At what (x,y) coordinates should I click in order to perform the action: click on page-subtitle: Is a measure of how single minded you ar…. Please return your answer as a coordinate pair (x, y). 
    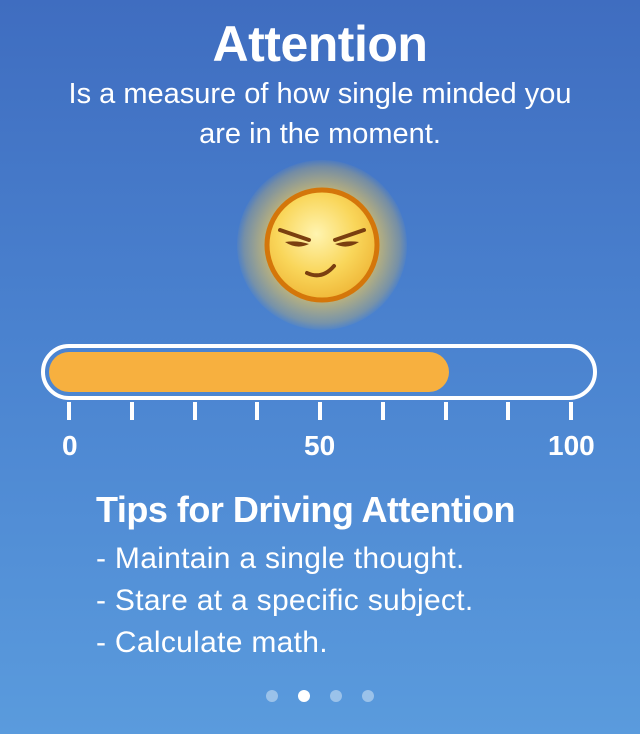
    Looking at the image, I should click on (320, 114).